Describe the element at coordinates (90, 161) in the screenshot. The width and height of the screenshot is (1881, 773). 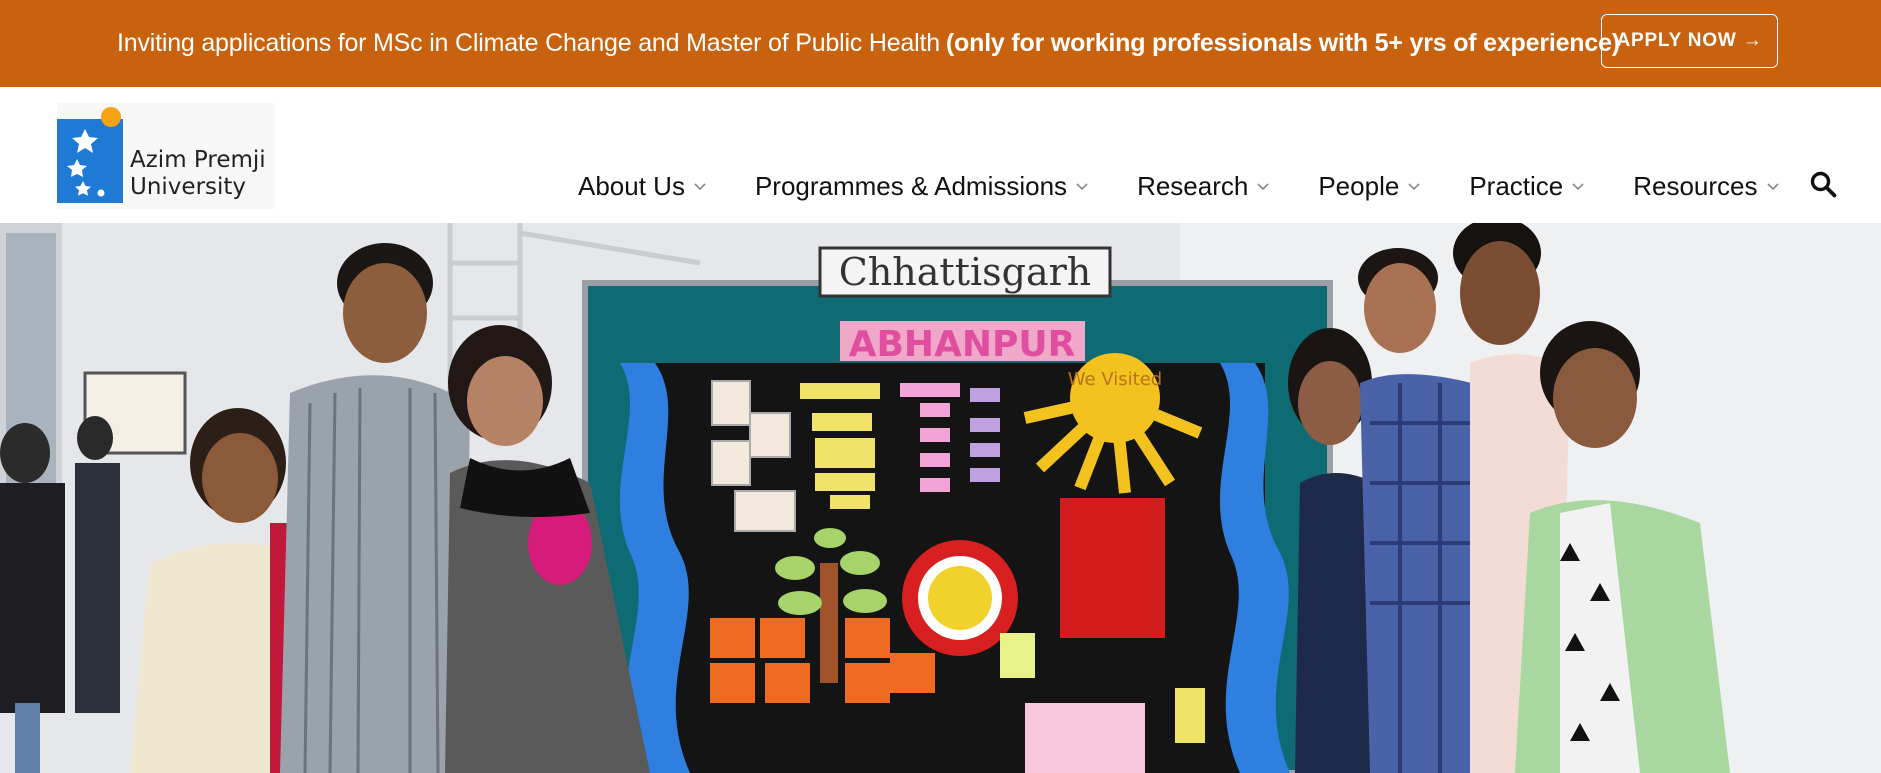
I see `logo-mark` at that location.